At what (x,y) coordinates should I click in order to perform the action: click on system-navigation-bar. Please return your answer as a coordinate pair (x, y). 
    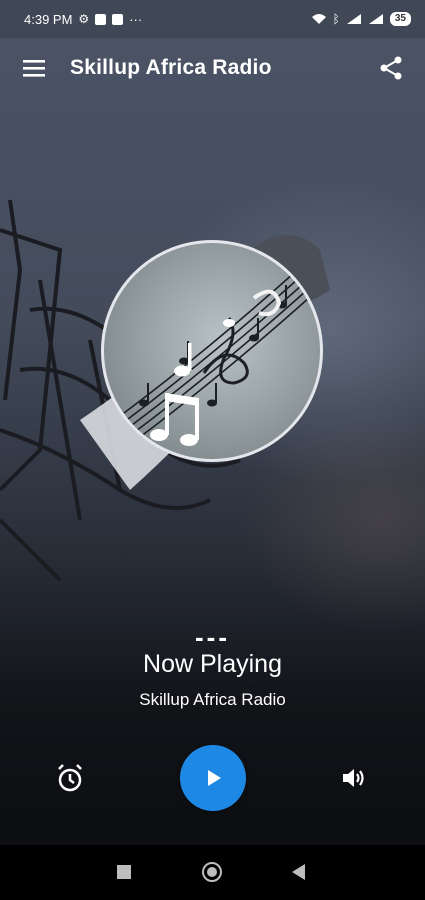
    Looking at the image, I should click on (212, 872).